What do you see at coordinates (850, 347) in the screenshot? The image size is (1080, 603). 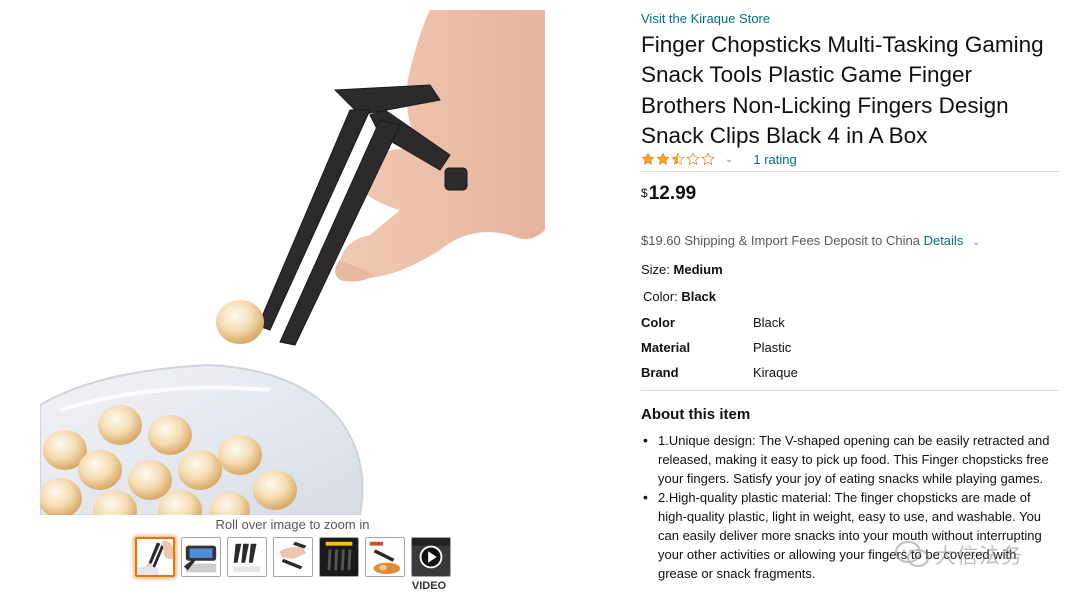 I see `spec-row-material: Material Plastic` at bounding box center [850, 347].